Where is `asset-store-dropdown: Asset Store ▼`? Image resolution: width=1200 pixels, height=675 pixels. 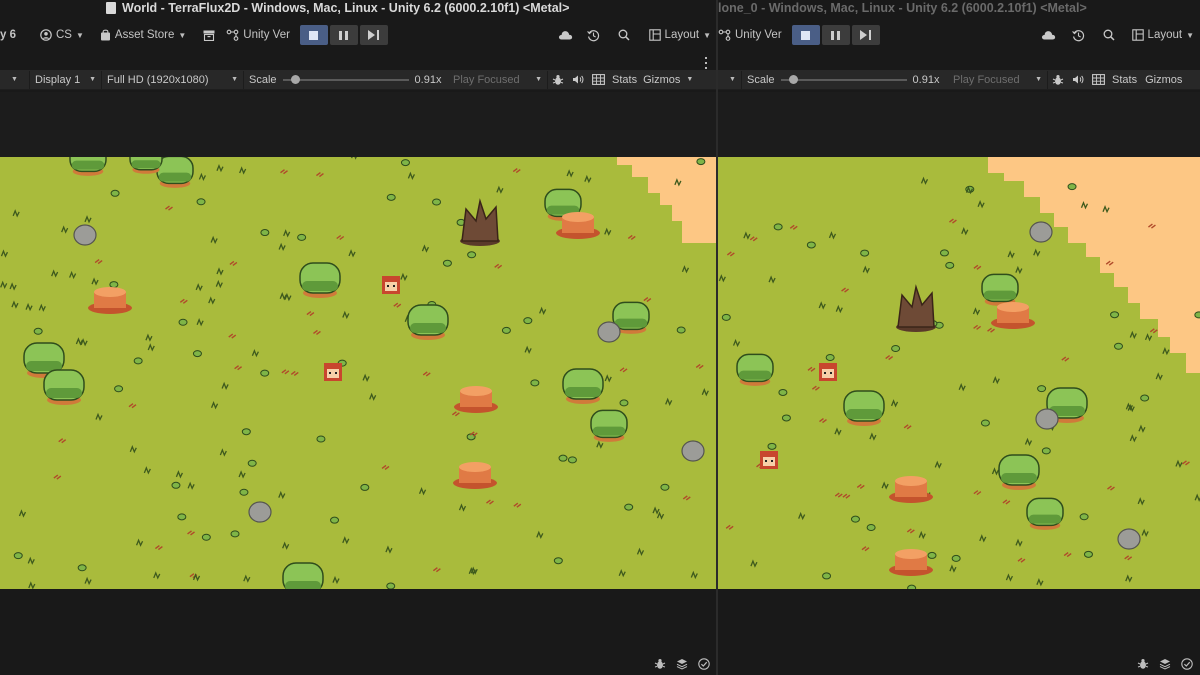 asset-store-dropdown: Asset Store ▼ is located at coordinates (143, 35).